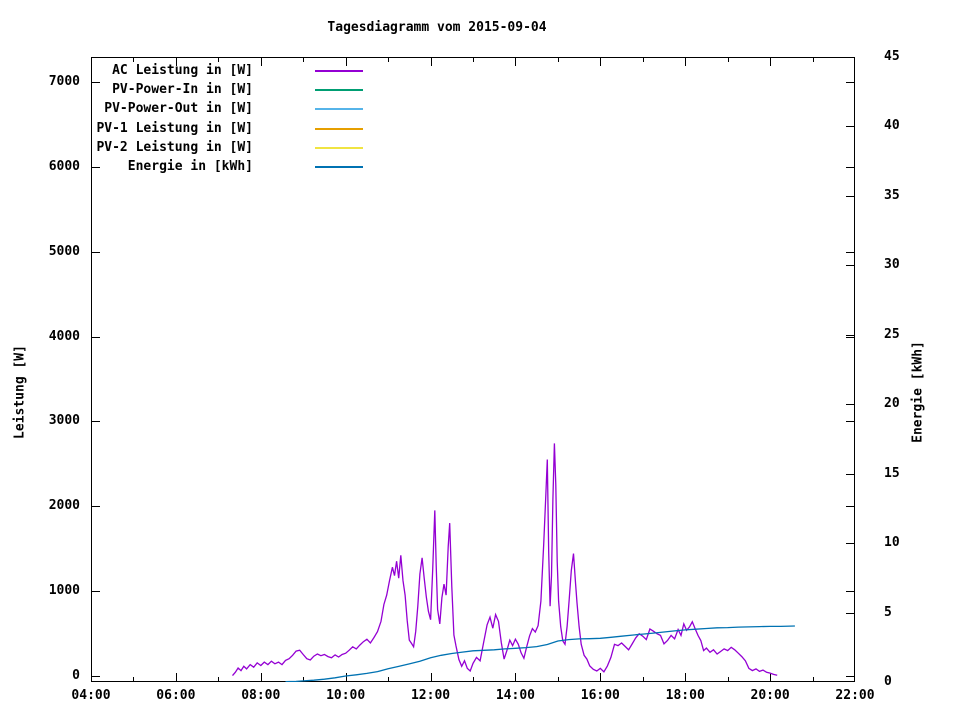 The height and width of the screenshot is (720, 960). I want to click on legend-label: AC Leistung in [W], so click(182, 70).